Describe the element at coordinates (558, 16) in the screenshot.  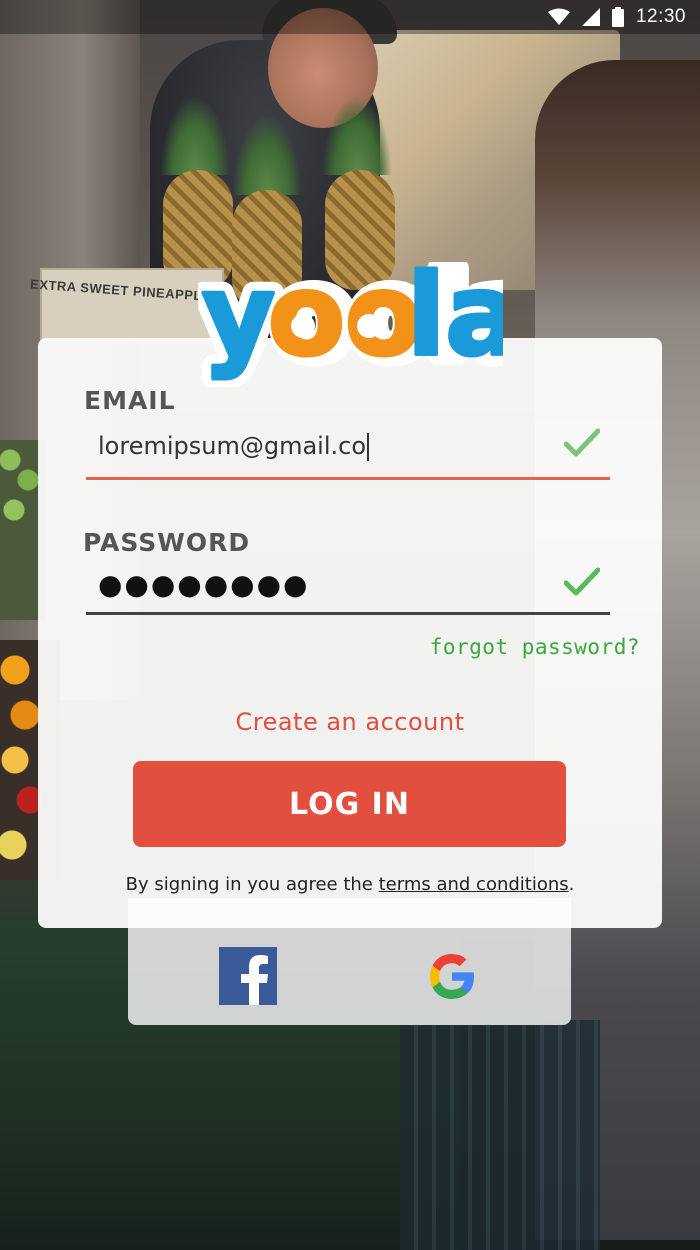
I see `wifi-icon` at that location.